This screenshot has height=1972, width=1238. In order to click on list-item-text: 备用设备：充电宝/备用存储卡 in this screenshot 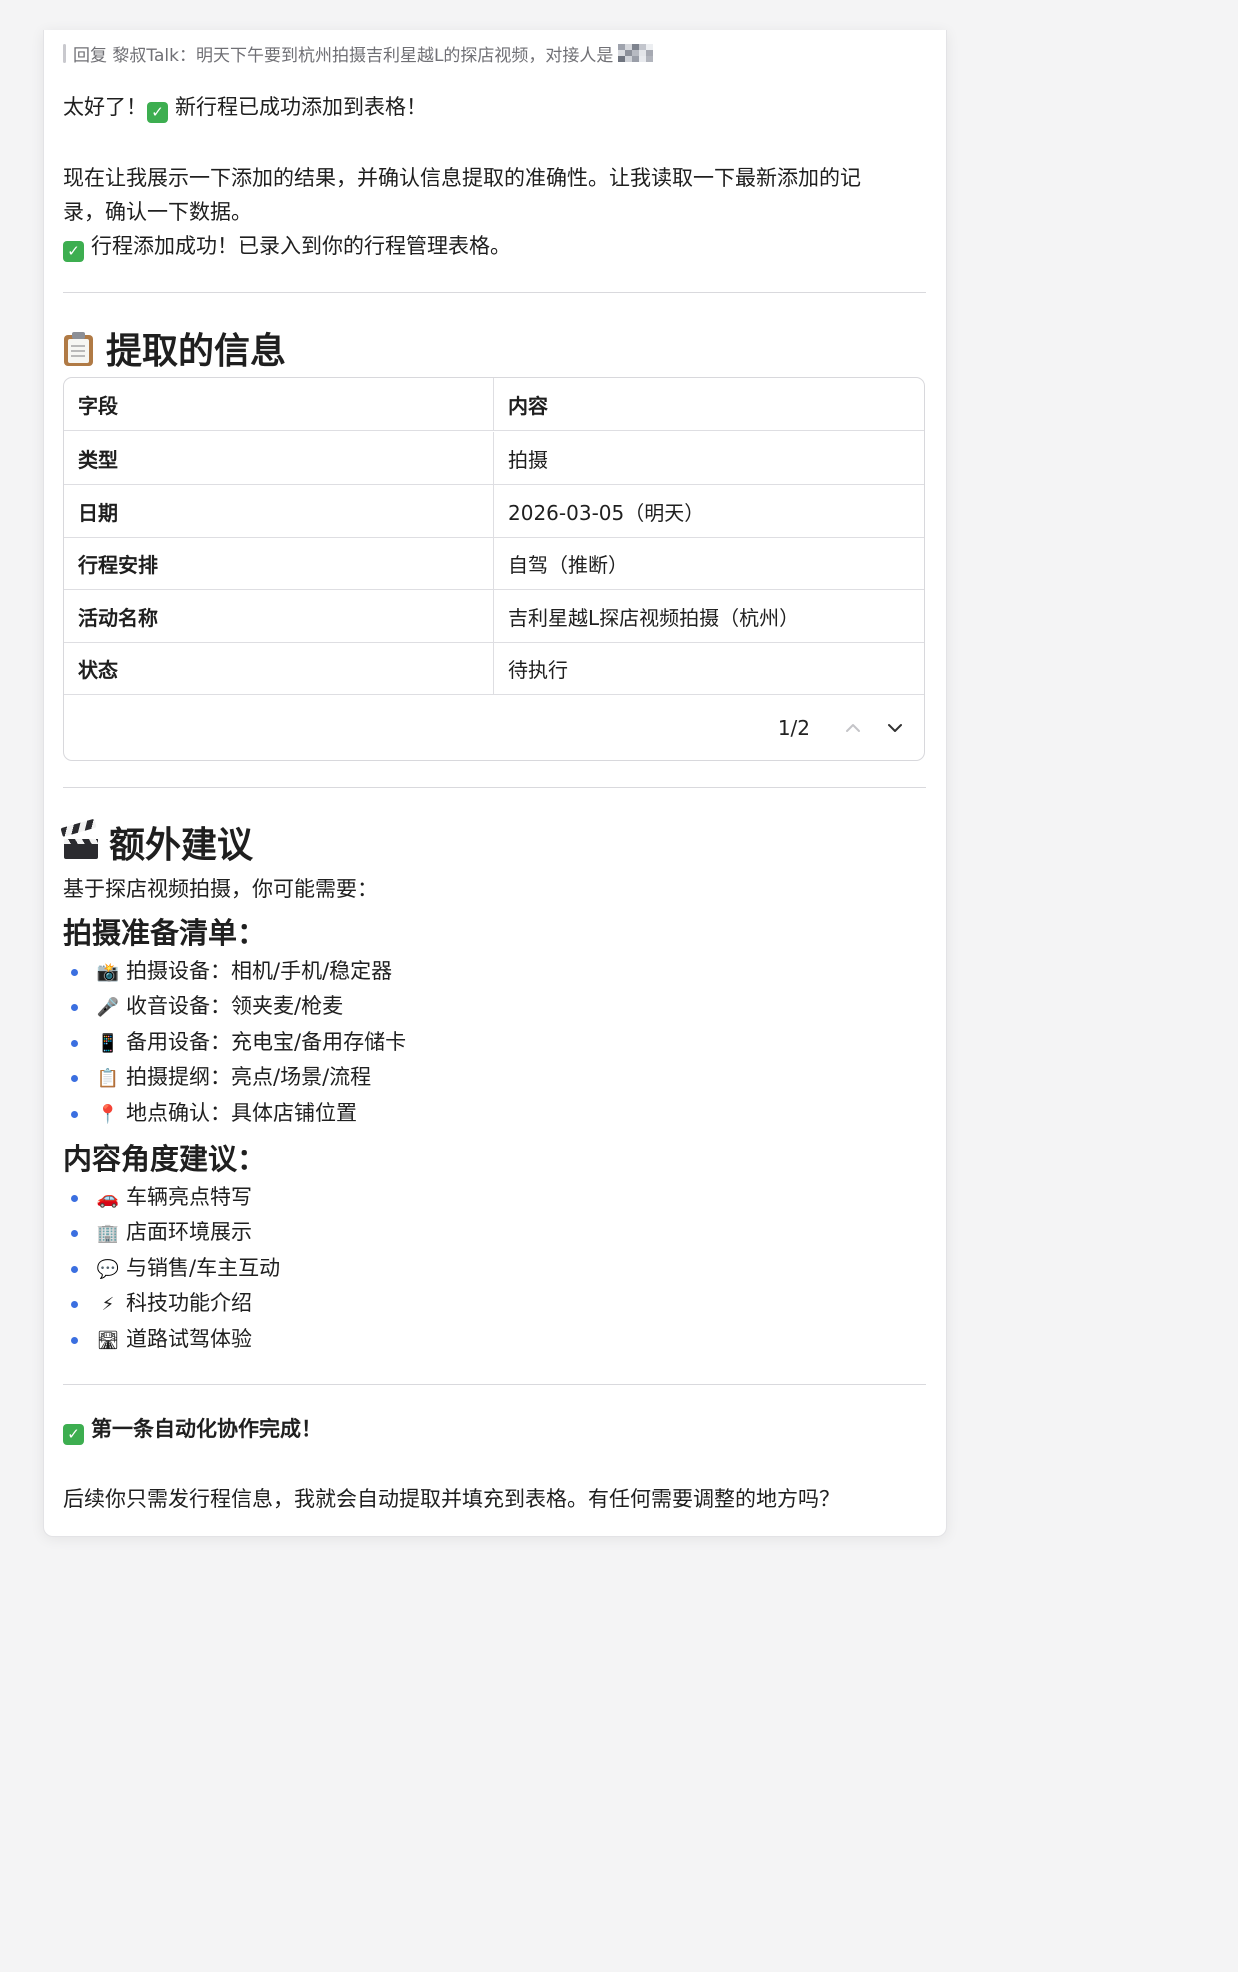, I will do `click(266, 1041)`.